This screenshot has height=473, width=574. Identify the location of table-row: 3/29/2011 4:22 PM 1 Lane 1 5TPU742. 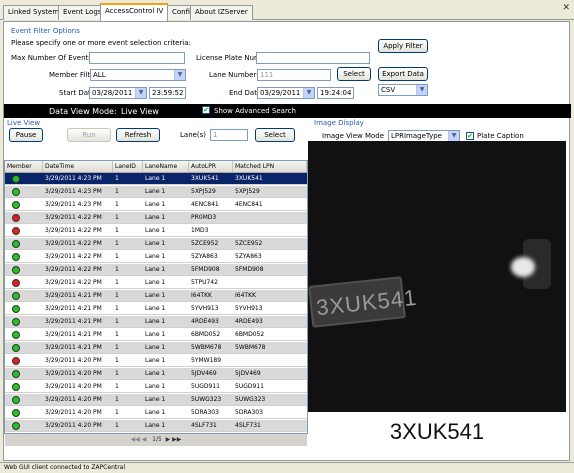
(156, 283).